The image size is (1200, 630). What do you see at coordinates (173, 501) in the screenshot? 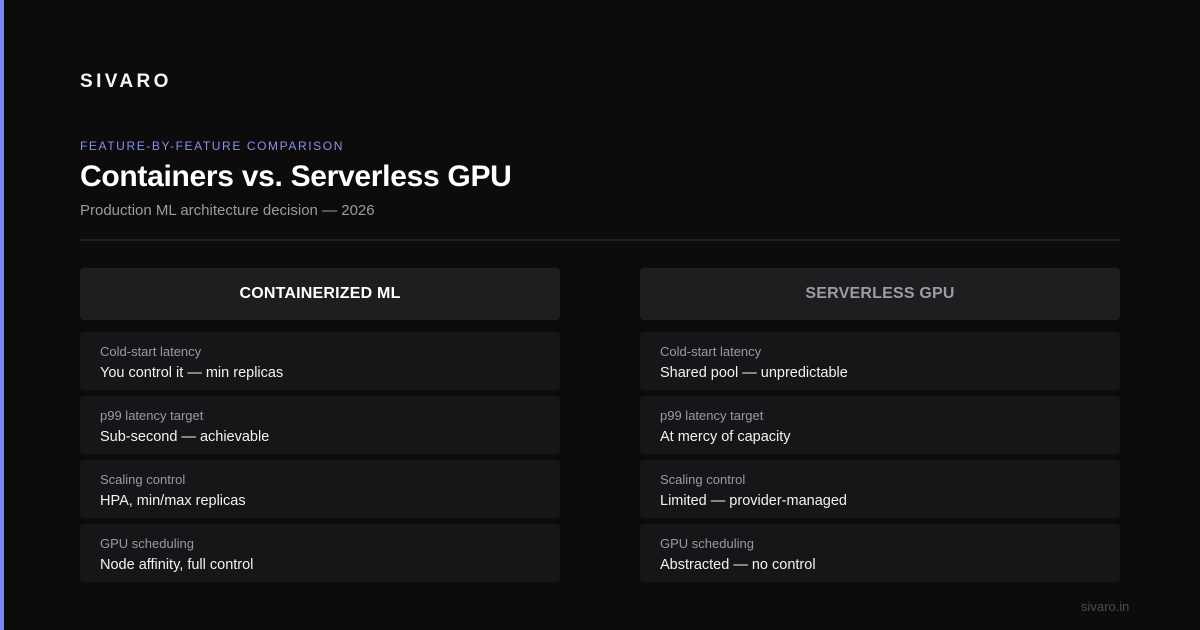
I see `feature-value: HPA, min/max replicas` at bounding box center [173, 501].